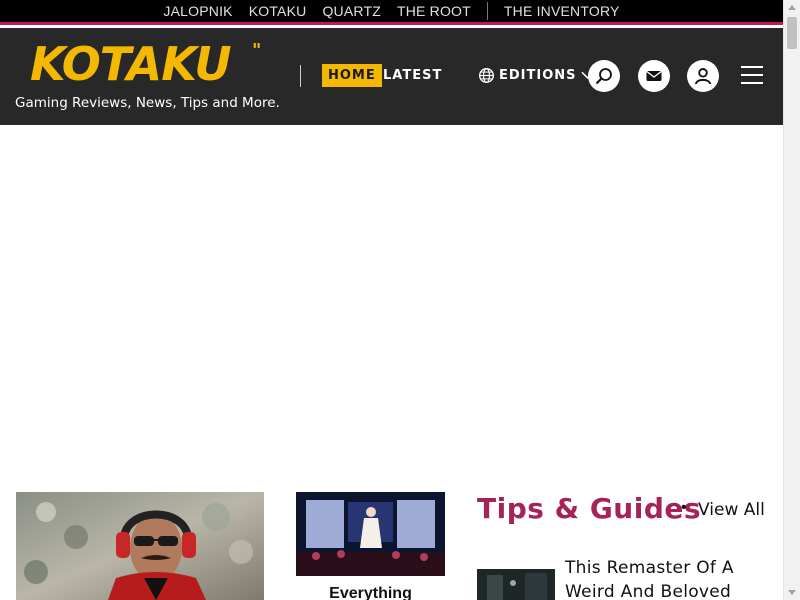 This screenshot has height=600, width=800. I want to click on mail-icon, so click(654, 75).